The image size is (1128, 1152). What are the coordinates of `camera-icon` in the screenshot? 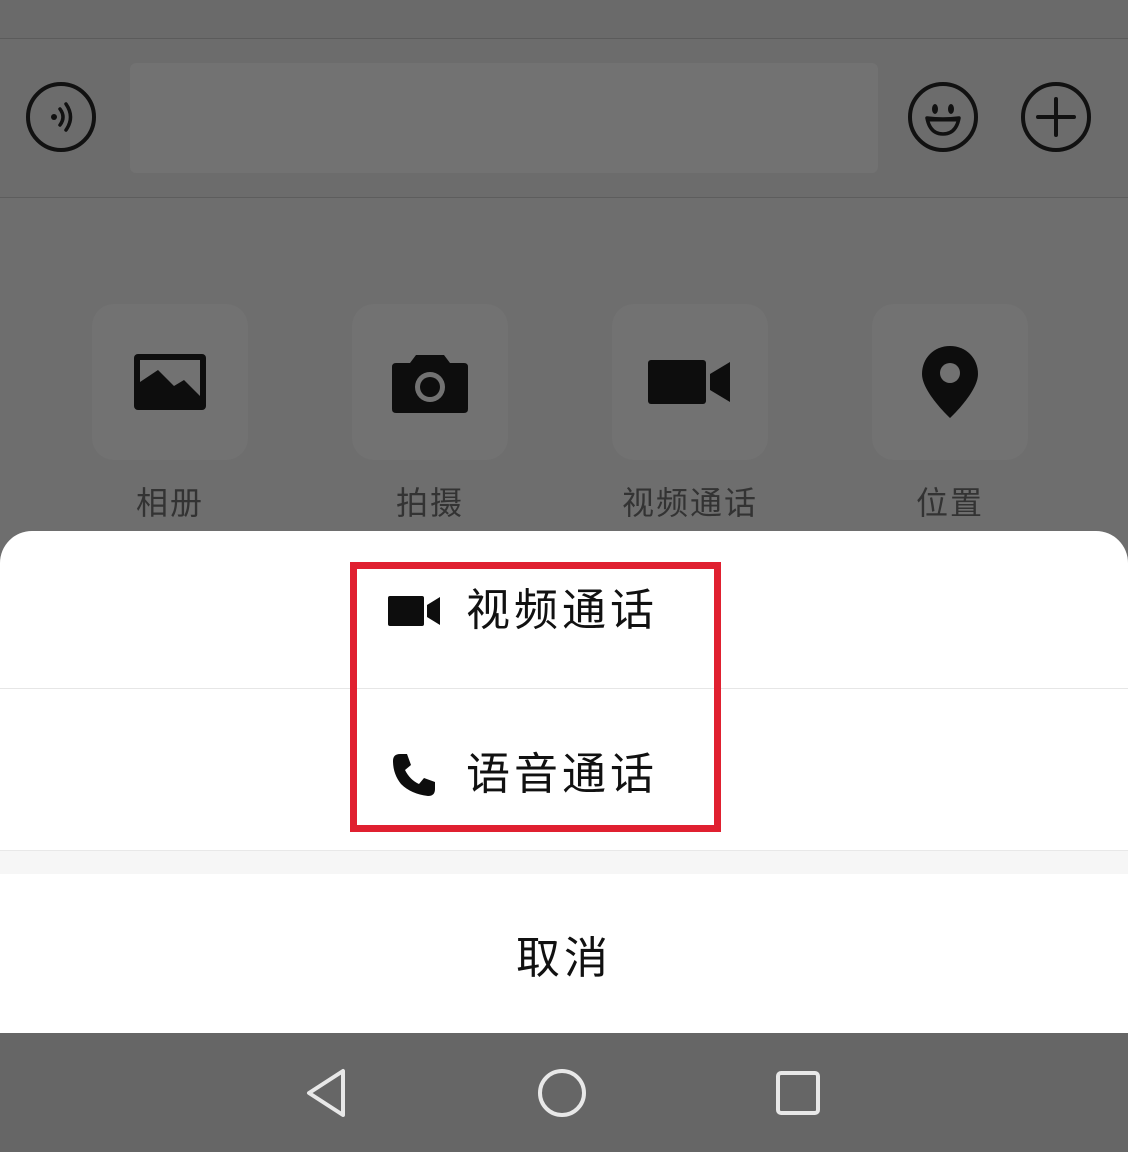 It's located at (430, 384).